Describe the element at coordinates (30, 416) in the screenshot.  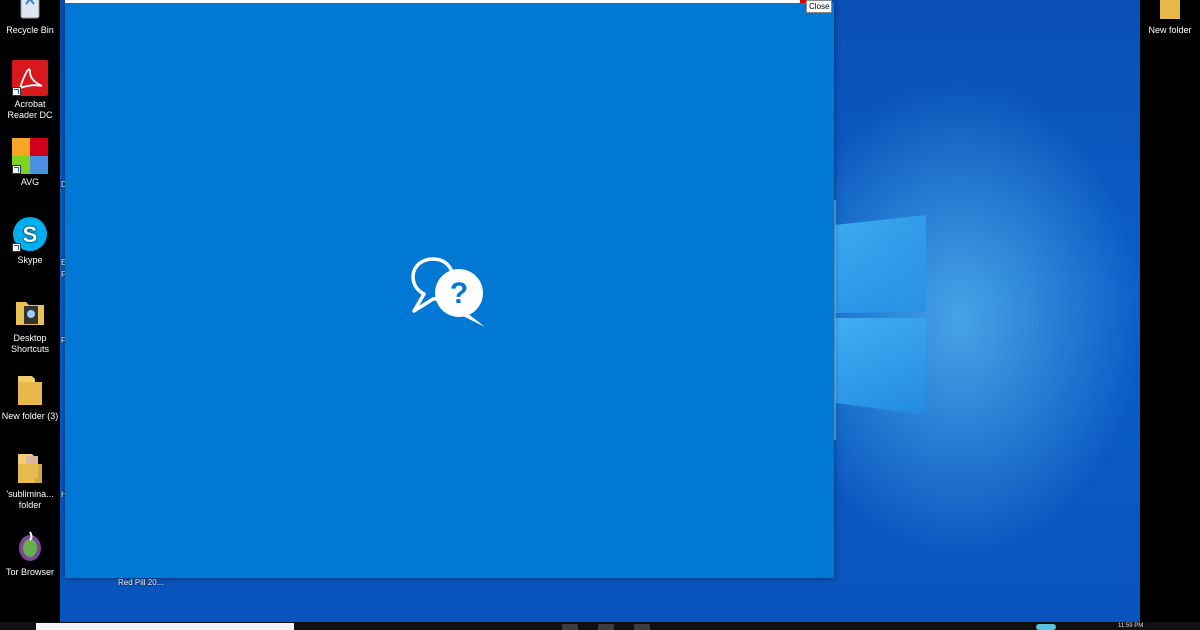
I see `desktop-icon-label: New folder (3)` at that location.